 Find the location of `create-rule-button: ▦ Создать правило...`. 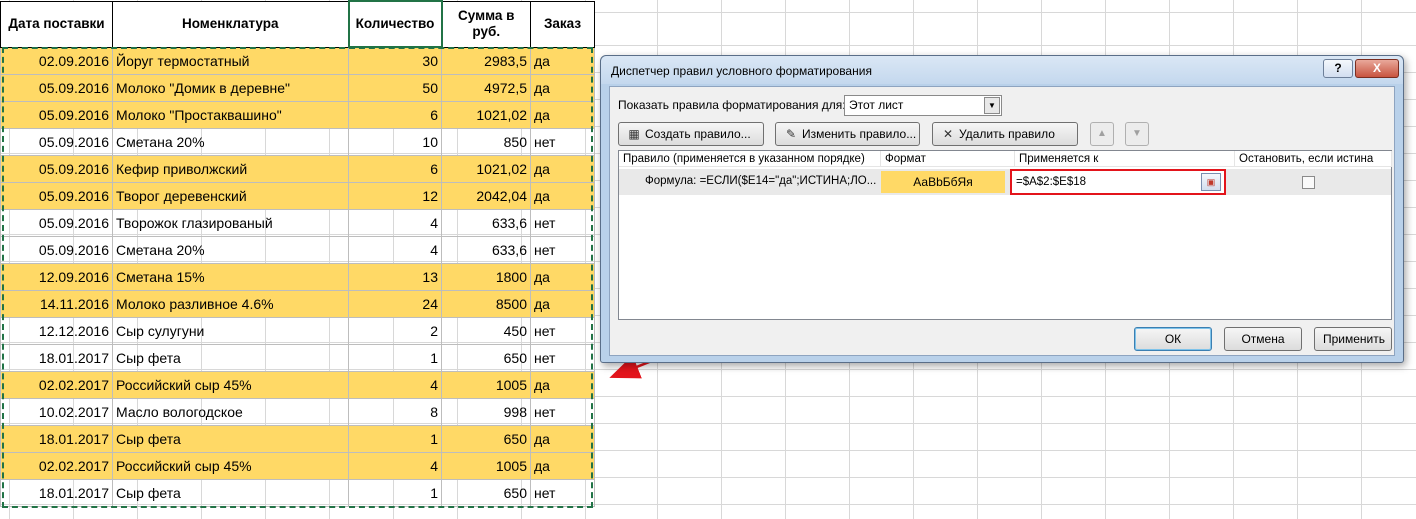

create-rule-button: ▦ Создать правило... is located at coordinates (691, 134).